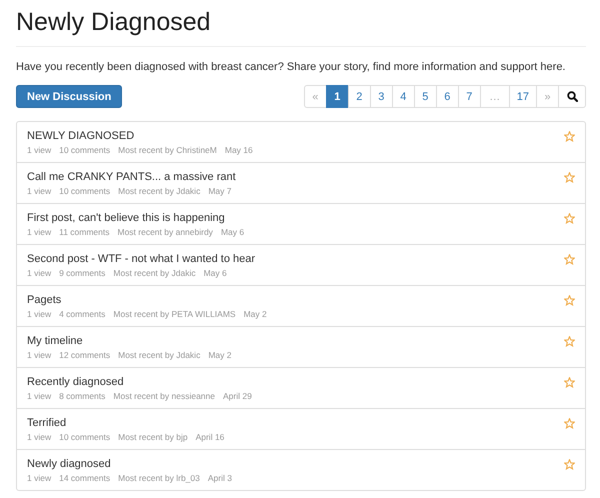  I want to click on comment-count: 4 comments, so click(82, 314).